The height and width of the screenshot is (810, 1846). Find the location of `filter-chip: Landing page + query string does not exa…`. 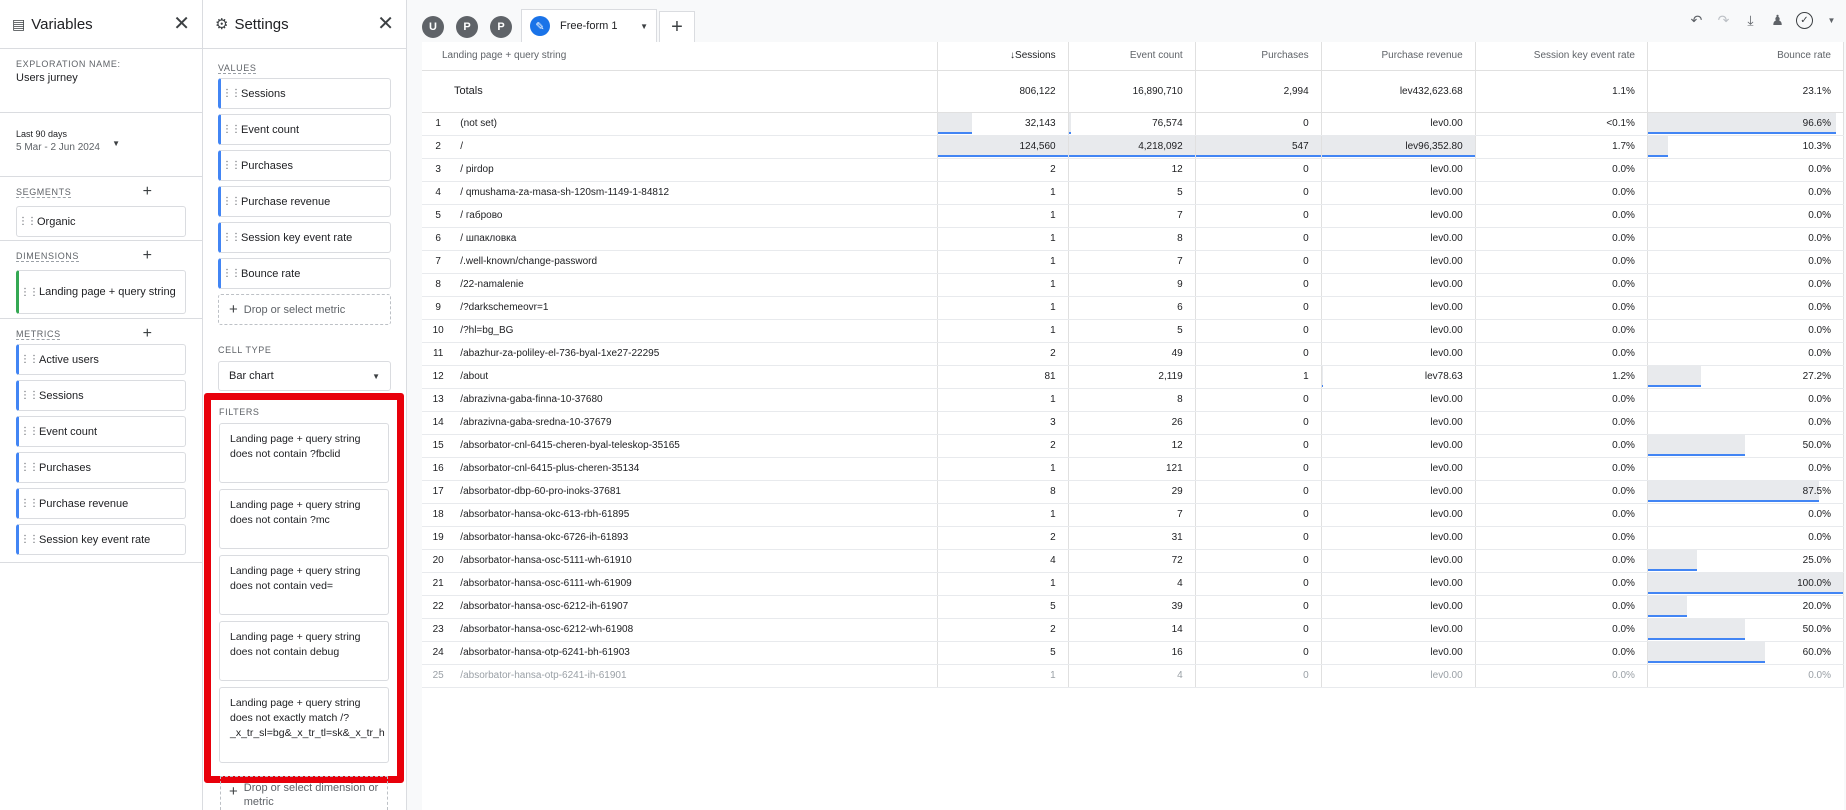

filter-chip: Landing page + query string does not exa… is located at coordinates (304, 725).